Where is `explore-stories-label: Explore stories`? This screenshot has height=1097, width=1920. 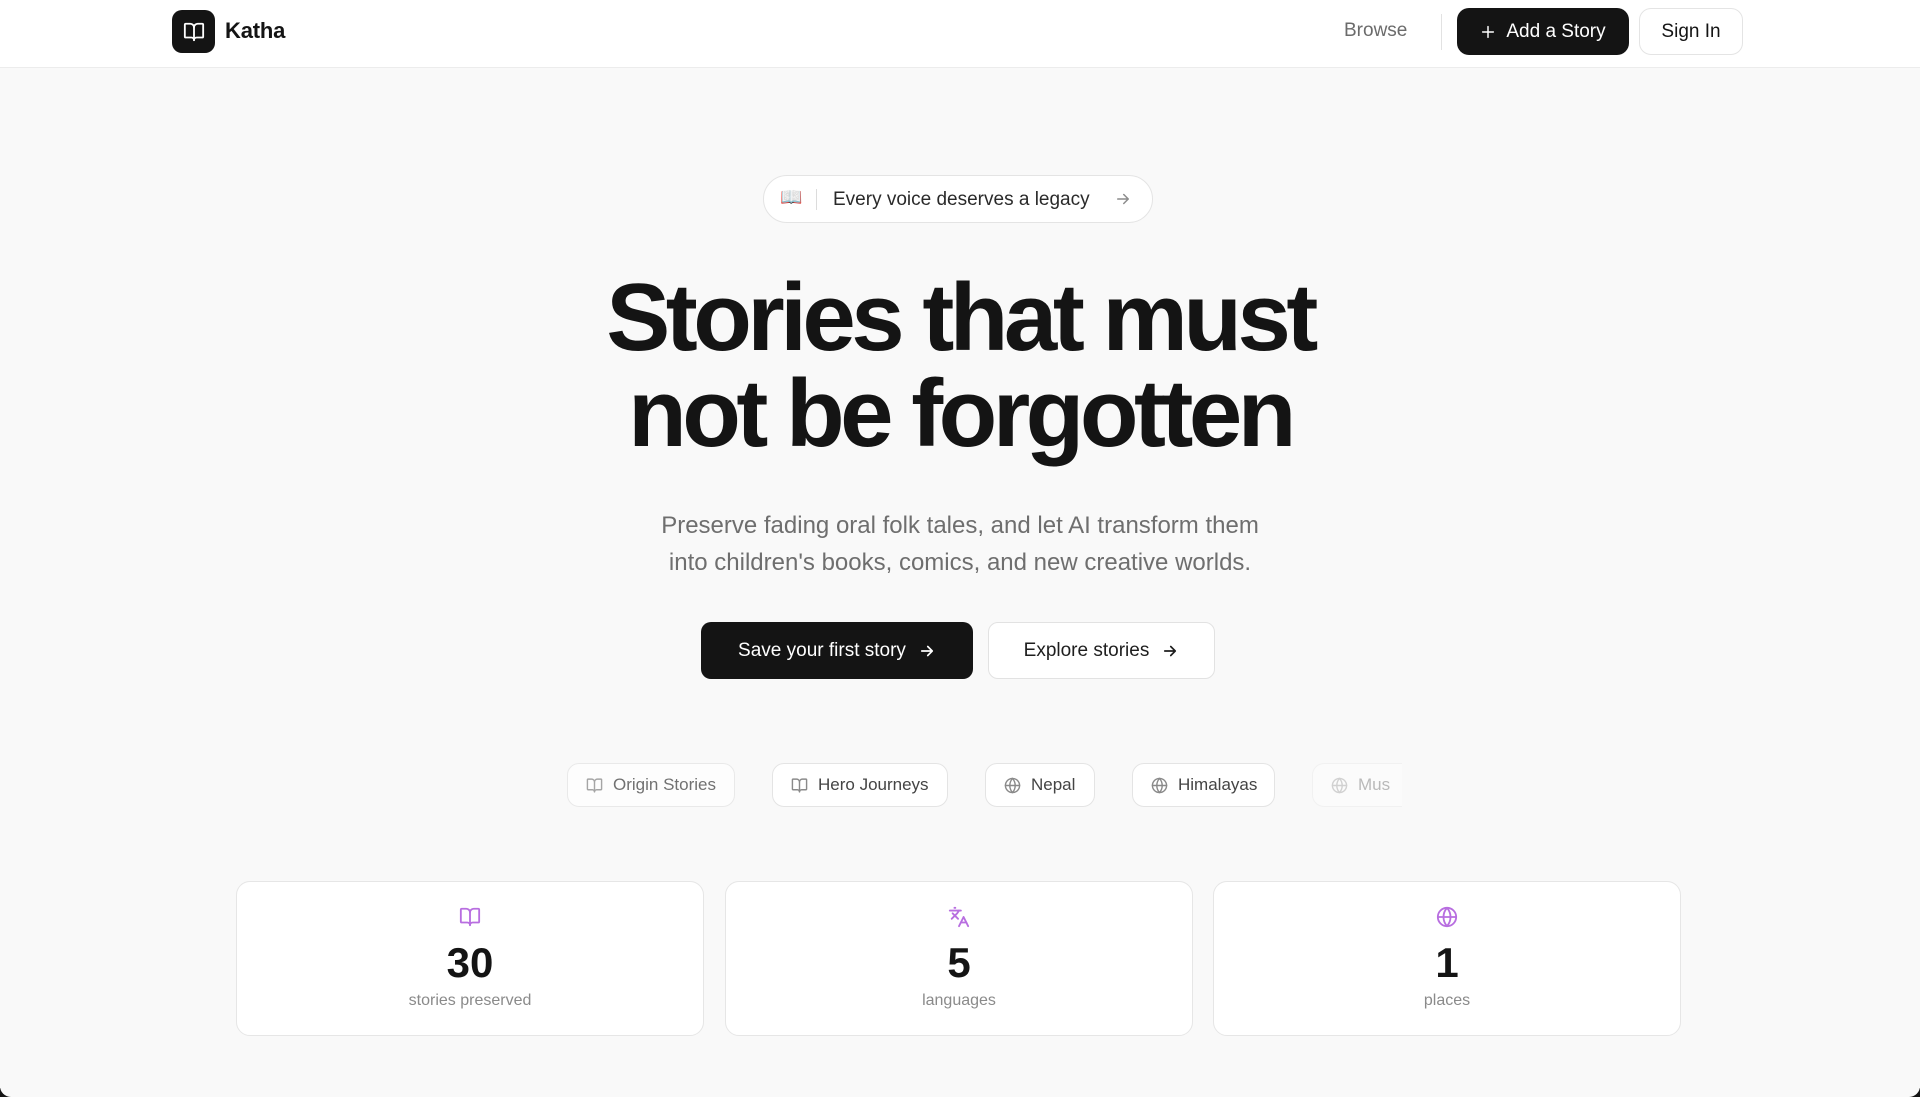
explore-stories-label: Explore stories is located at coordinates (1086, 650).